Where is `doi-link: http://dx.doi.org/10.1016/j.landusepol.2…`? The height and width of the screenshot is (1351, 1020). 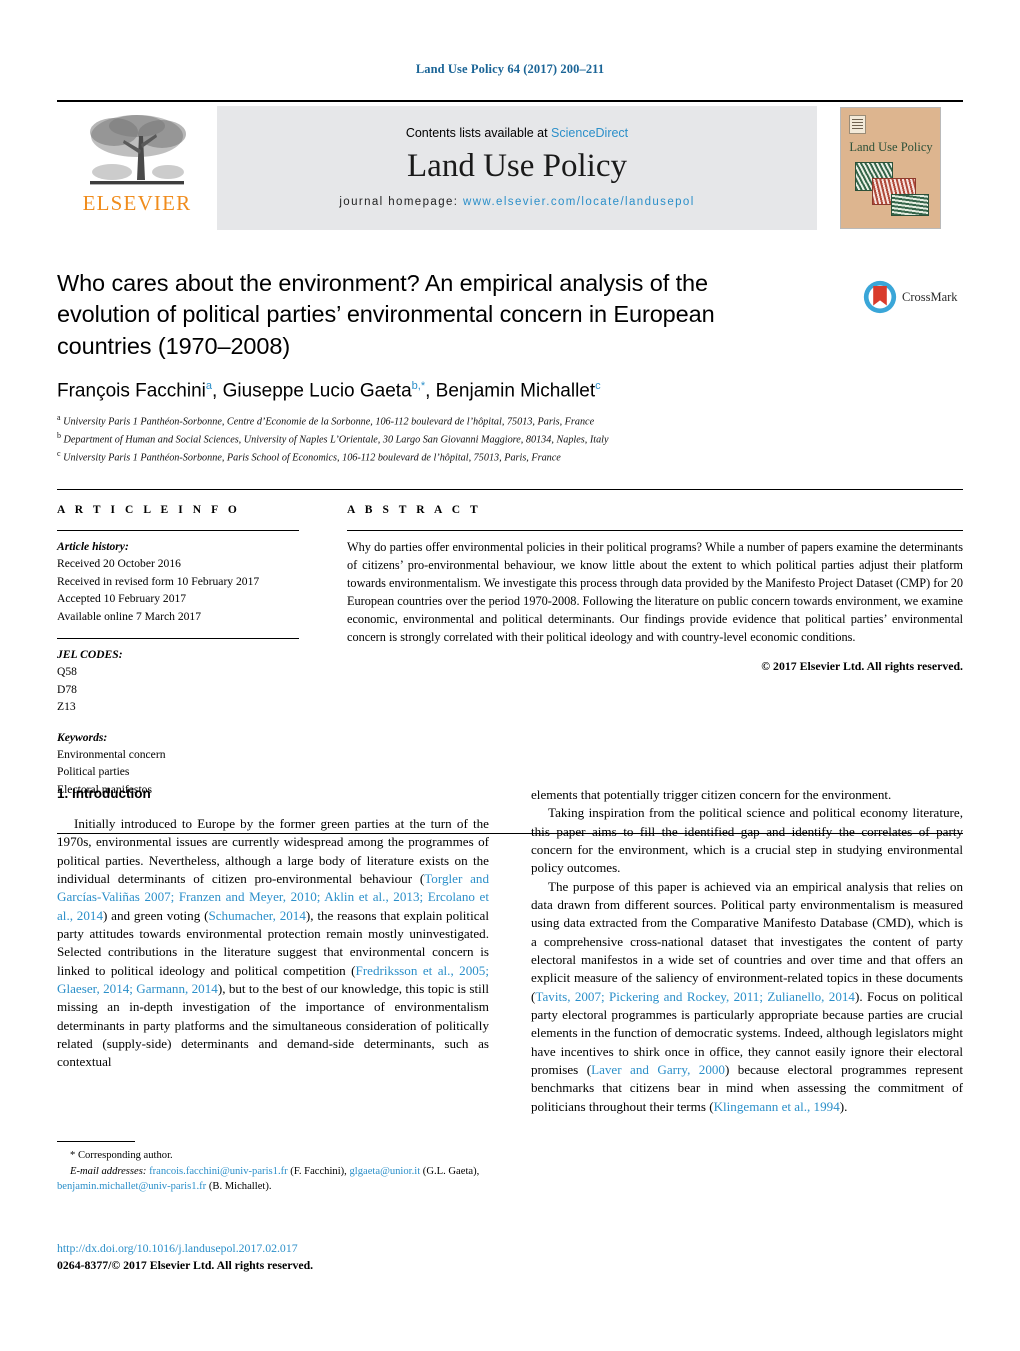
doi-link: http://dx.doi.org/10.1016/j.landusepol.2… is located at coordinates (273, 1248).